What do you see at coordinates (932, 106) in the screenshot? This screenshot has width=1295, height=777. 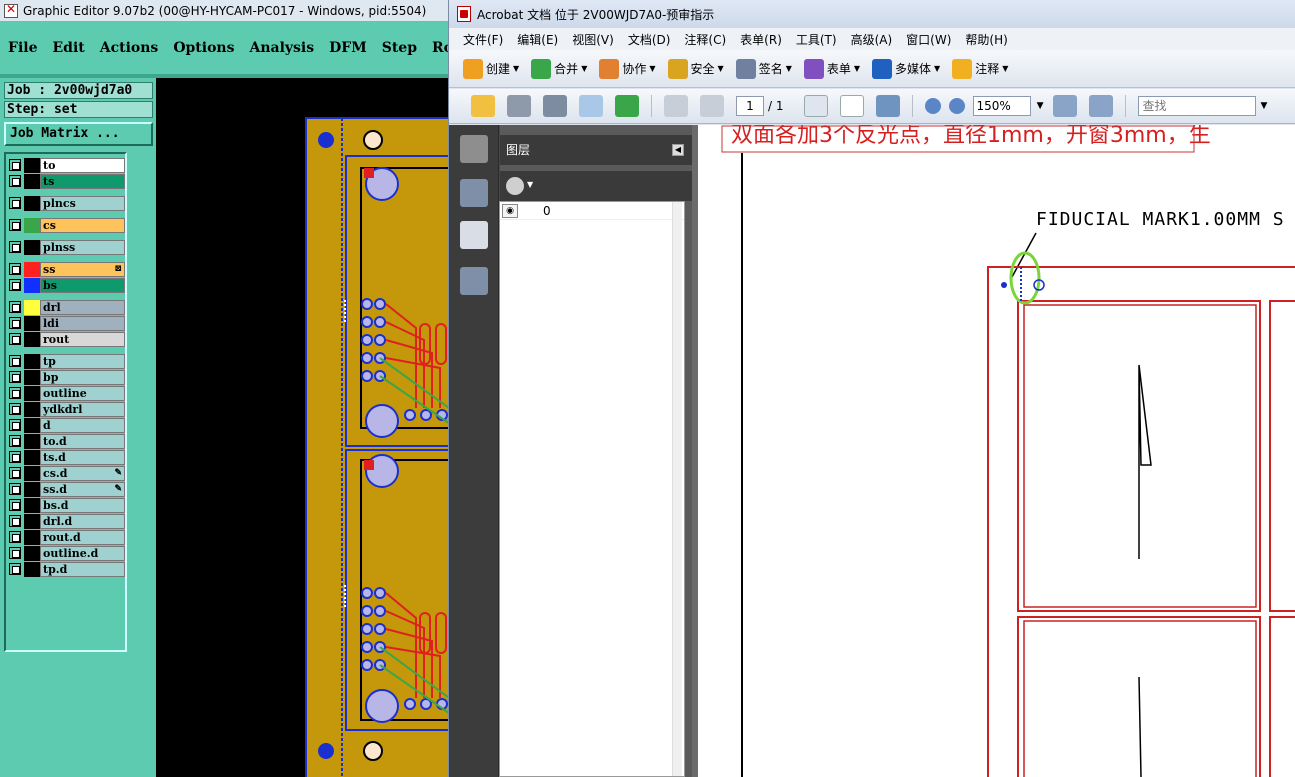 I see `zoom-out-icon` at bounding box center [932, 106].